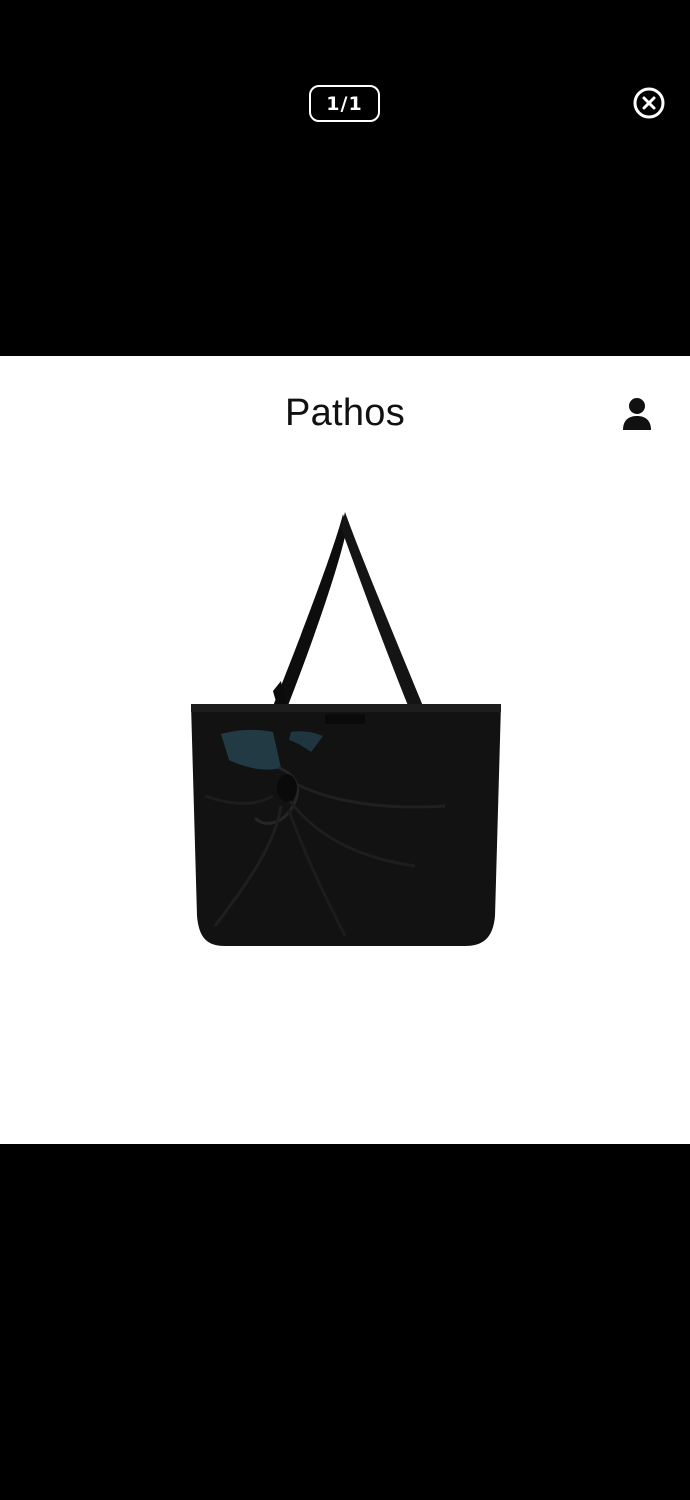  What do you see at coordinates (345, 413) in the screenshot?
I see `brand-title: Pathos` at bounding box center [345, 413].